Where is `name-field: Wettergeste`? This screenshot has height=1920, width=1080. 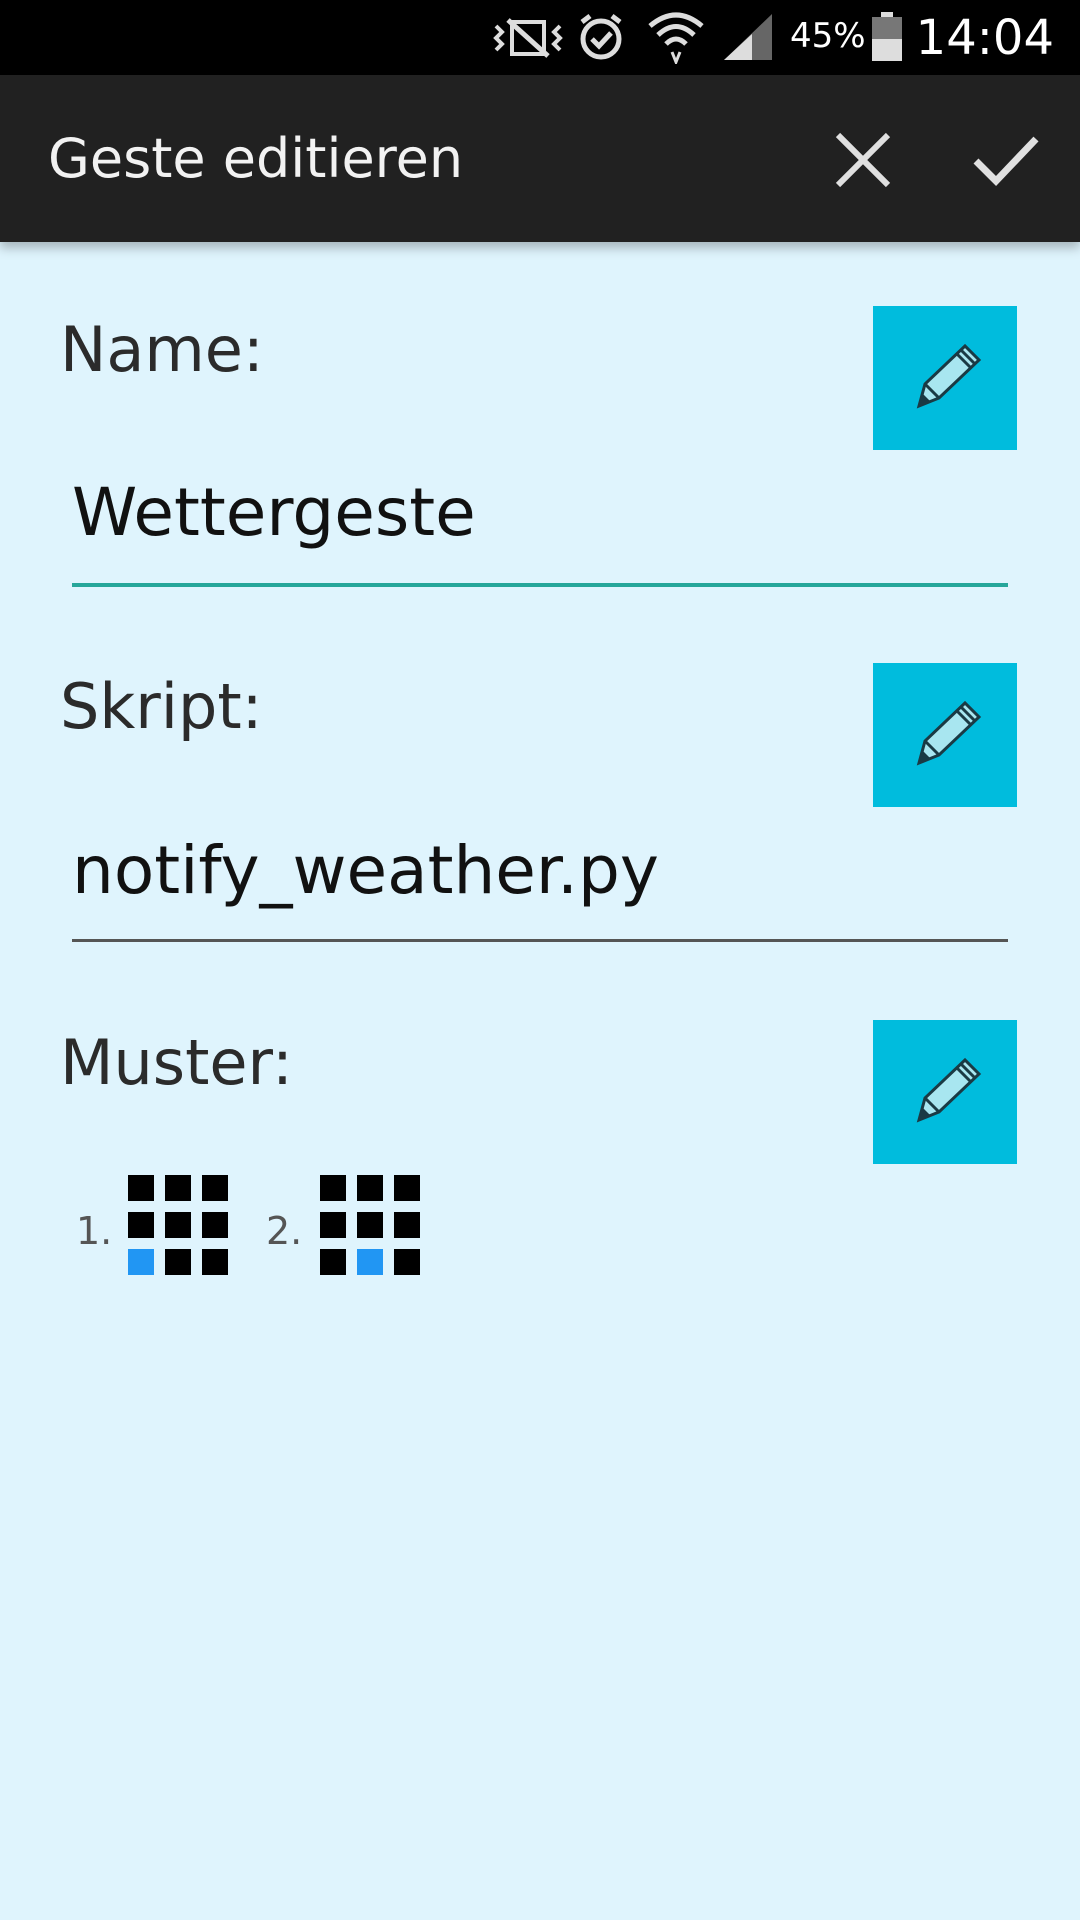 name-field: Wettergeste is located at coordinates (540, 512).